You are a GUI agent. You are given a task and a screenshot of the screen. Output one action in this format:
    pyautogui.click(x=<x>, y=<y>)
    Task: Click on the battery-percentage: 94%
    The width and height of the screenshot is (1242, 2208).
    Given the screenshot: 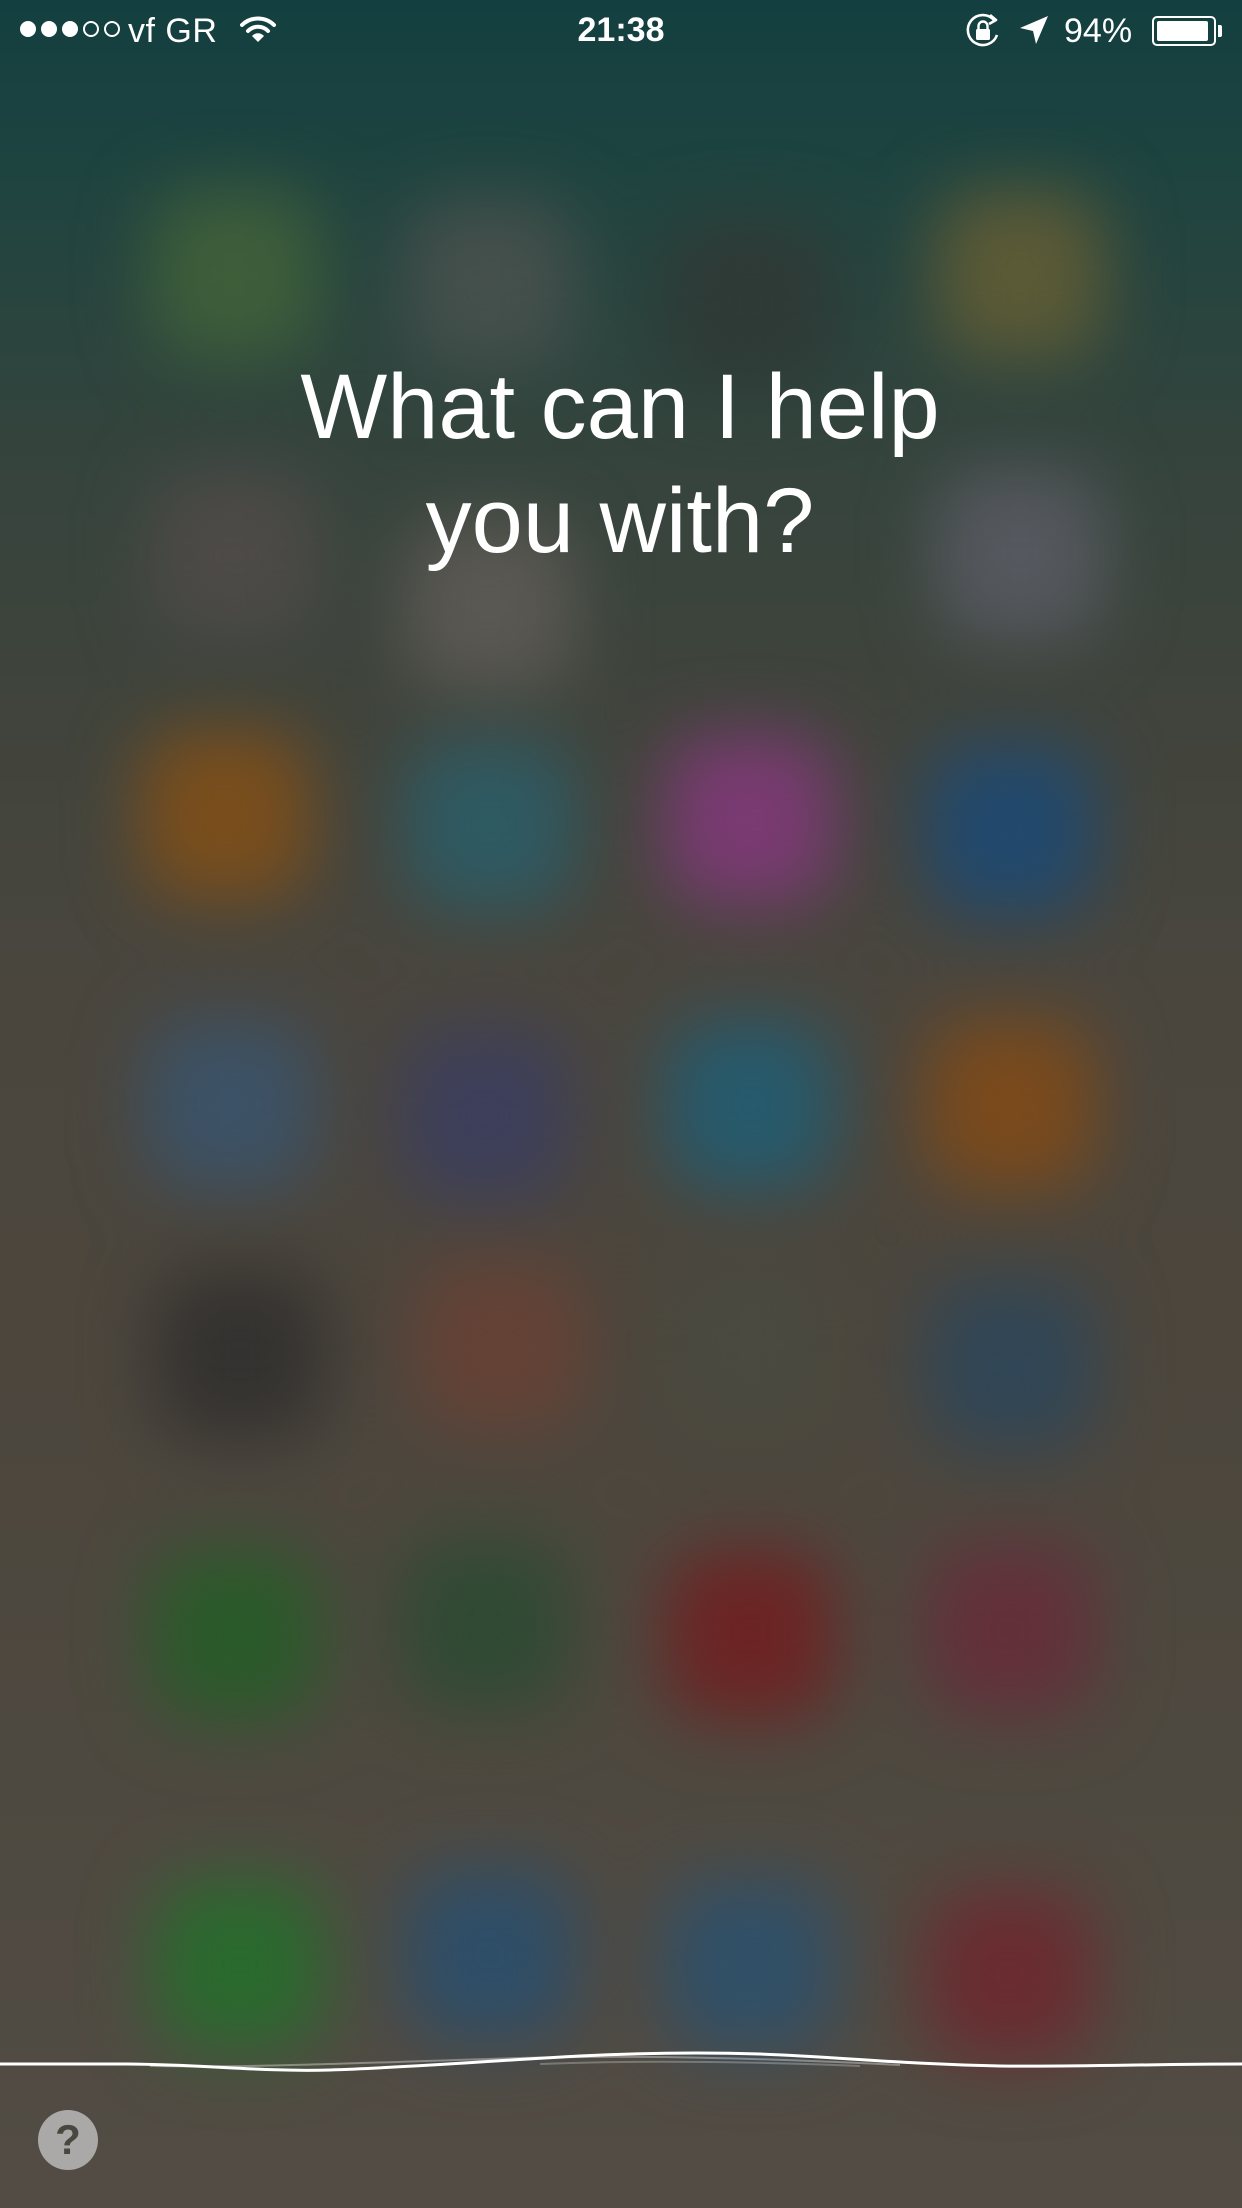 What is the action you would take?
    pyautogui.click(x=1098, y=31)
    